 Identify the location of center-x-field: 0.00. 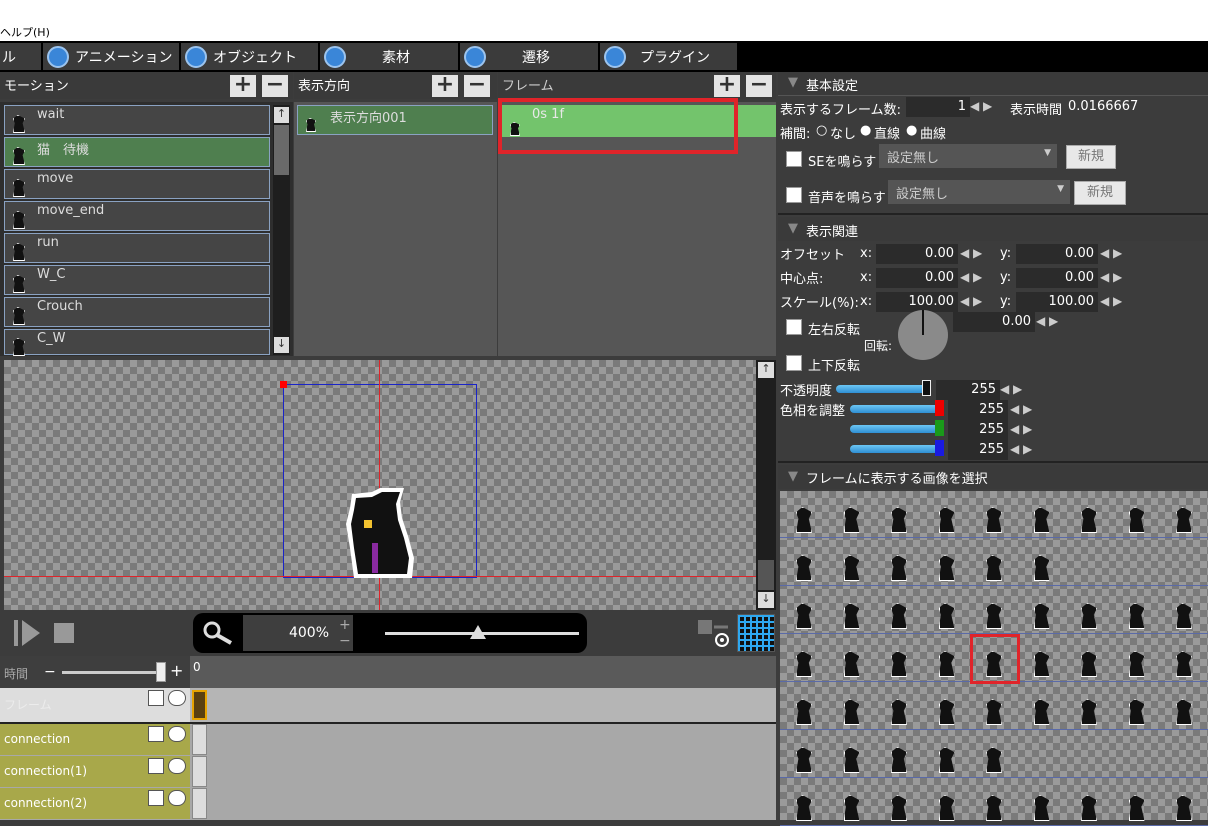
(917, 278).